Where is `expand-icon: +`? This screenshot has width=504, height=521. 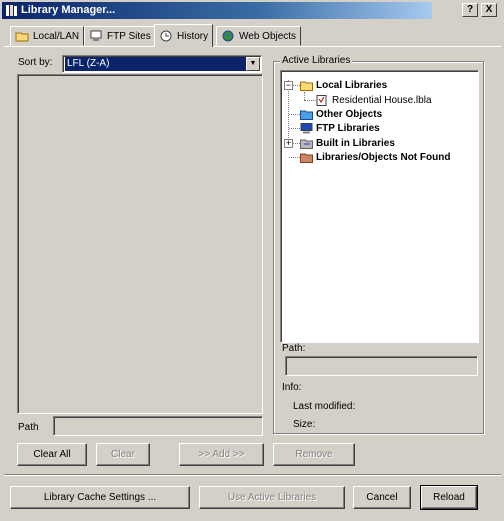
expand-icon: + is located at coordinates (288, 143).